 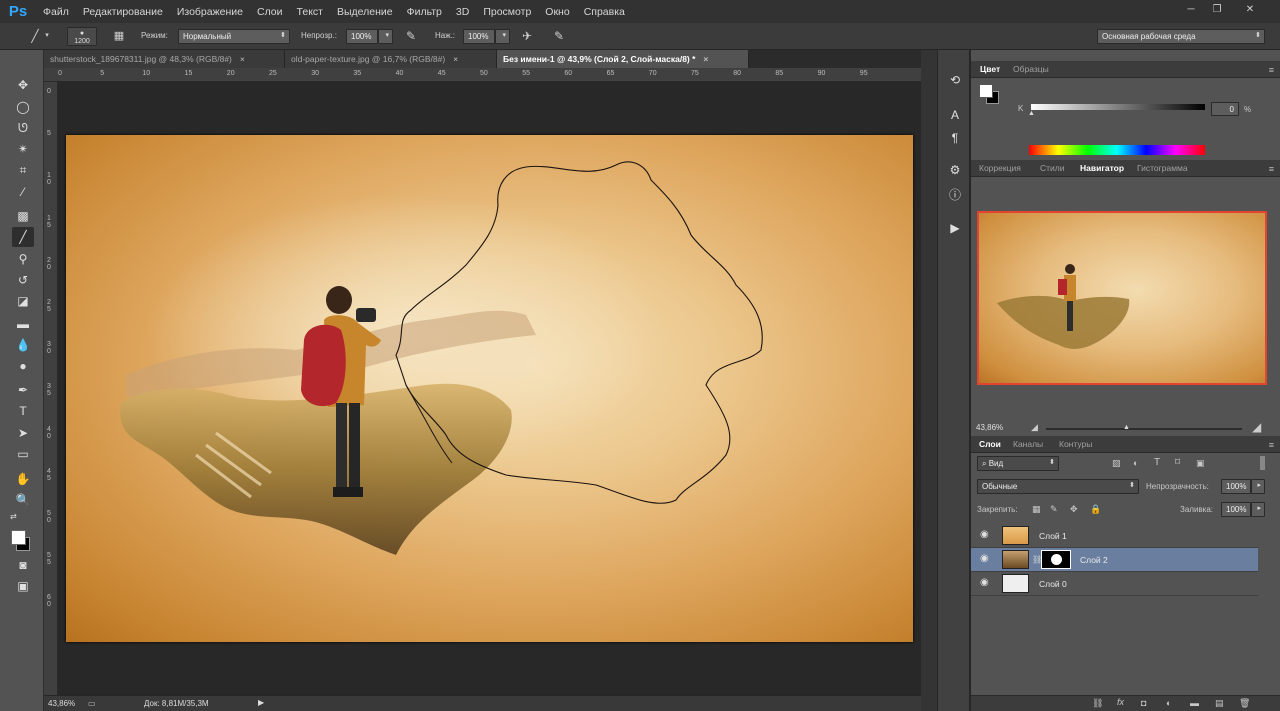 I want to click on status-menu-arrow-icon: ▶, so click(x=261, y=702).